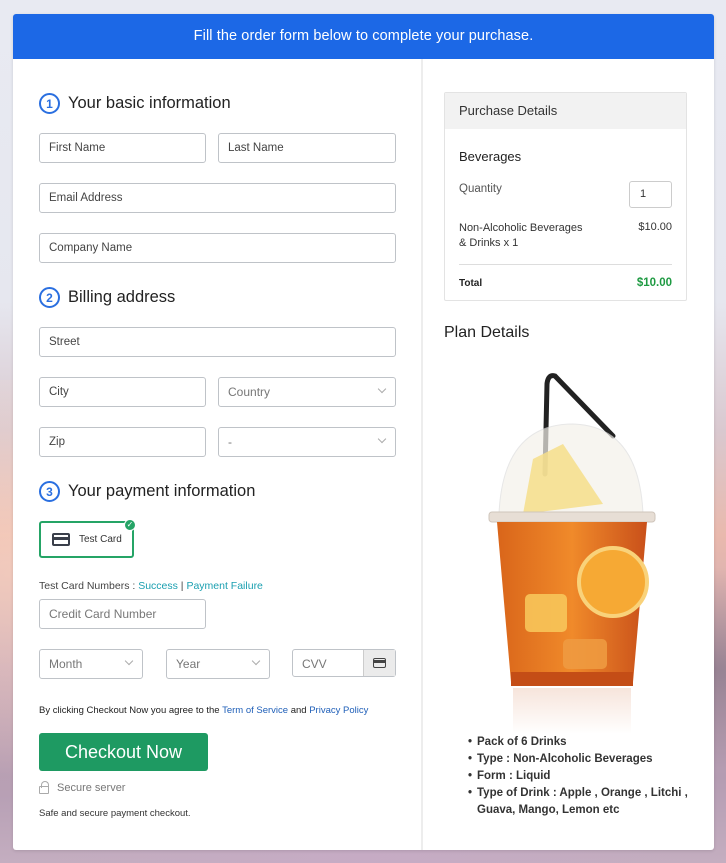 The image size is (726, 863). Describe the element at coordinates (123, 752) in the screenshot. I see `checkout-now-button: Checkout Now` at that location.